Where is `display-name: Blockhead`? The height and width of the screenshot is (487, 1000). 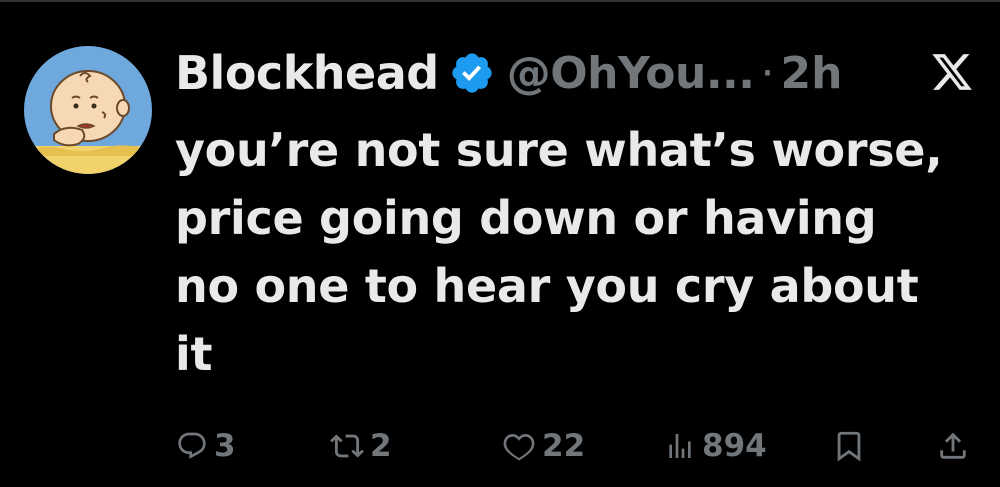 display-name: Blockhead is located at coordinates (307, 73).